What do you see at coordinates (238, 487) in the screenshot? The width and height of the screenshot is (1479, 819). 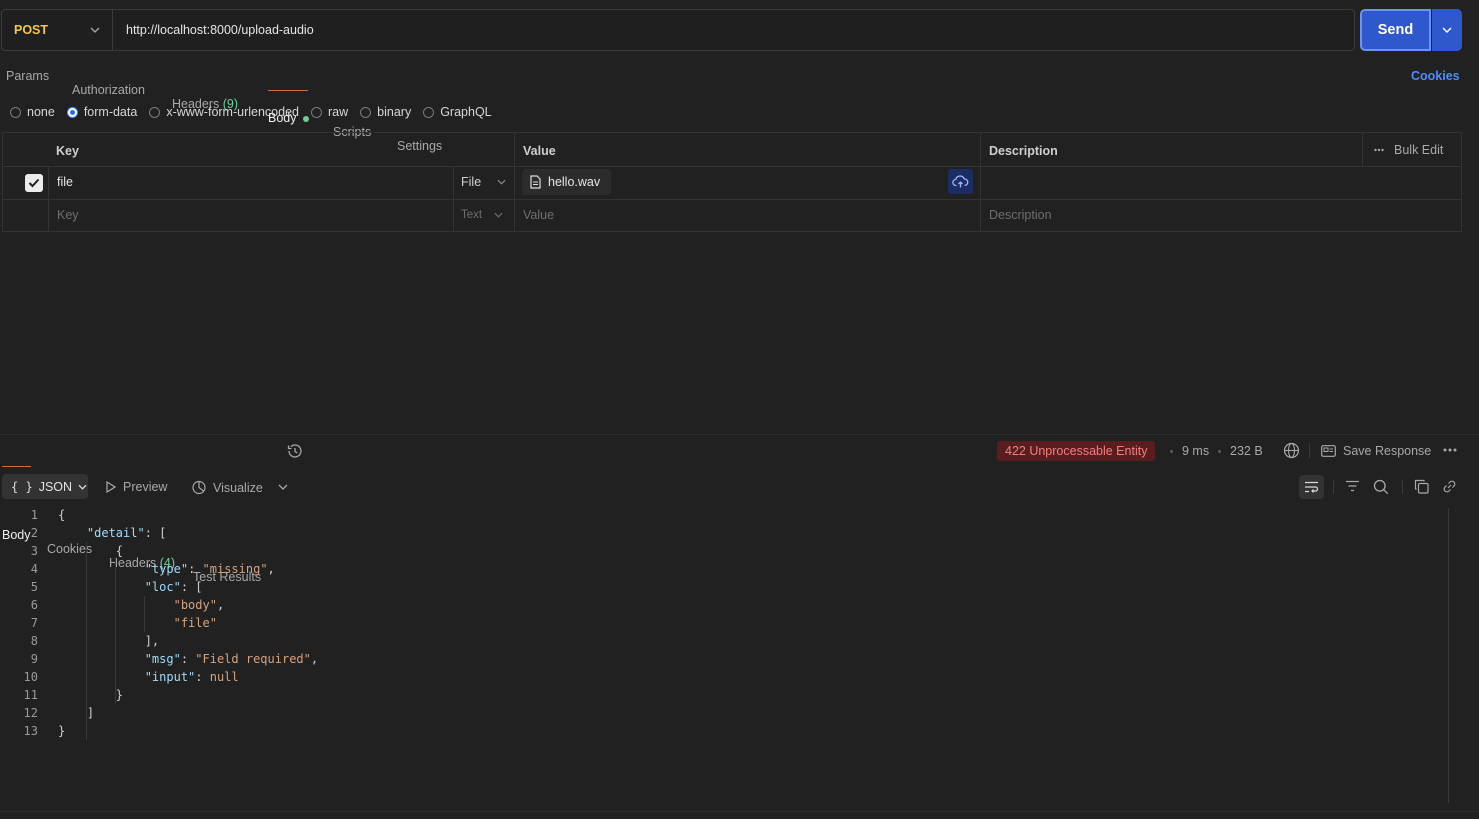 I see `visualize-label: Visualize` at bounding box center [238, 487].